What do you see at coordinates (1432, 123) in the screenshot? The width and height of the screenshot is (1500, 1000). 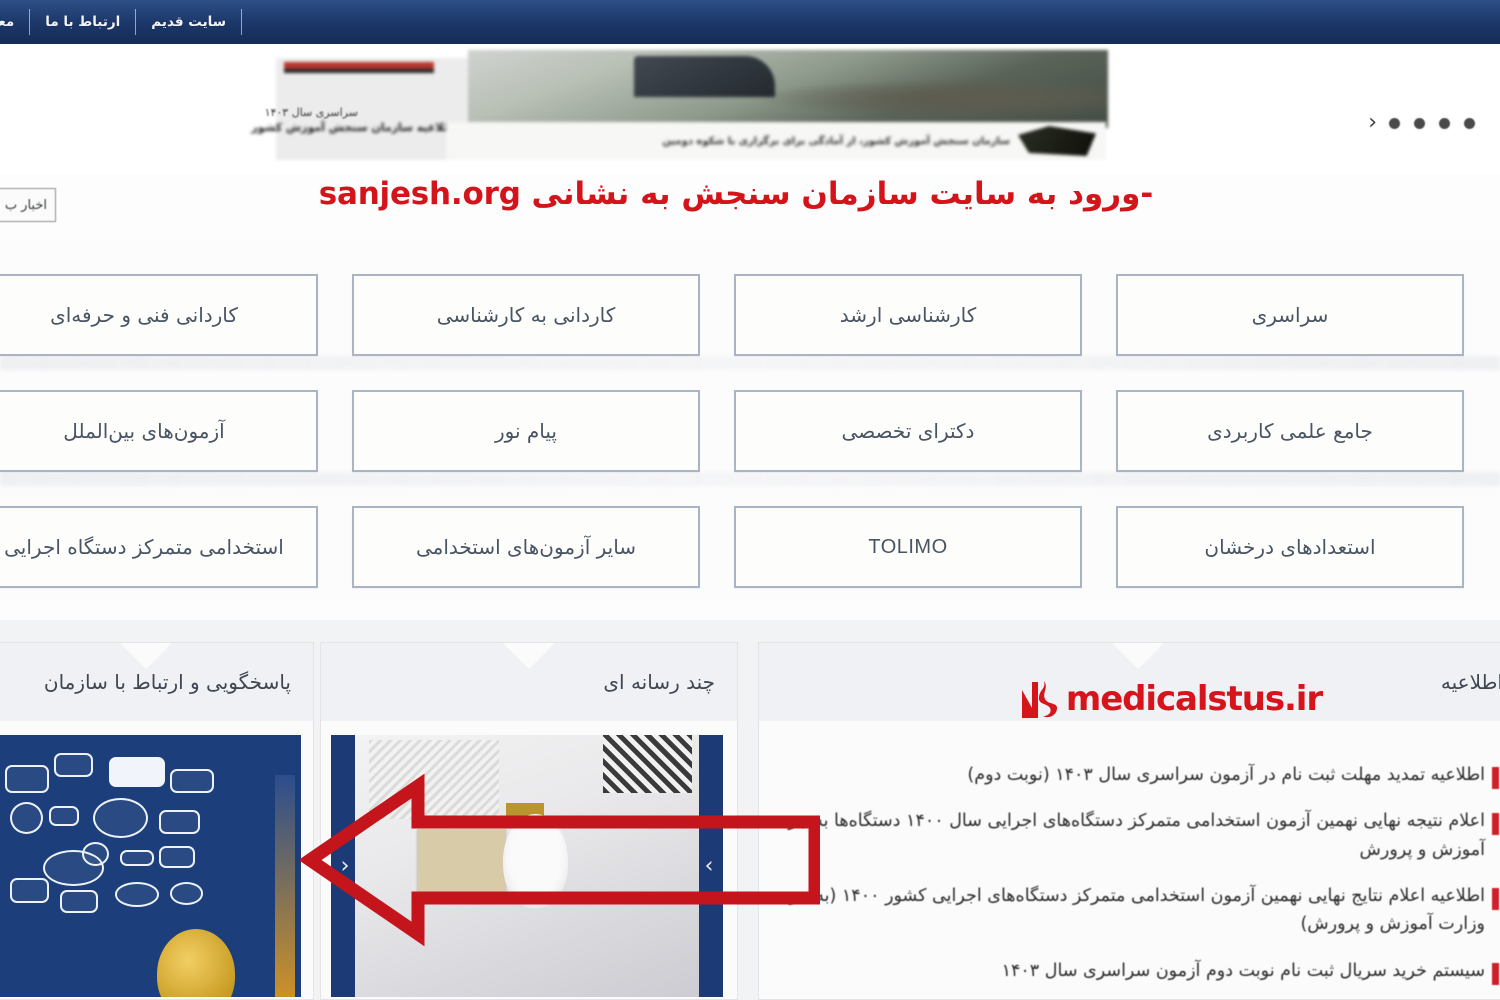 I see `slider-dots` at bounding box center [1432, 123].